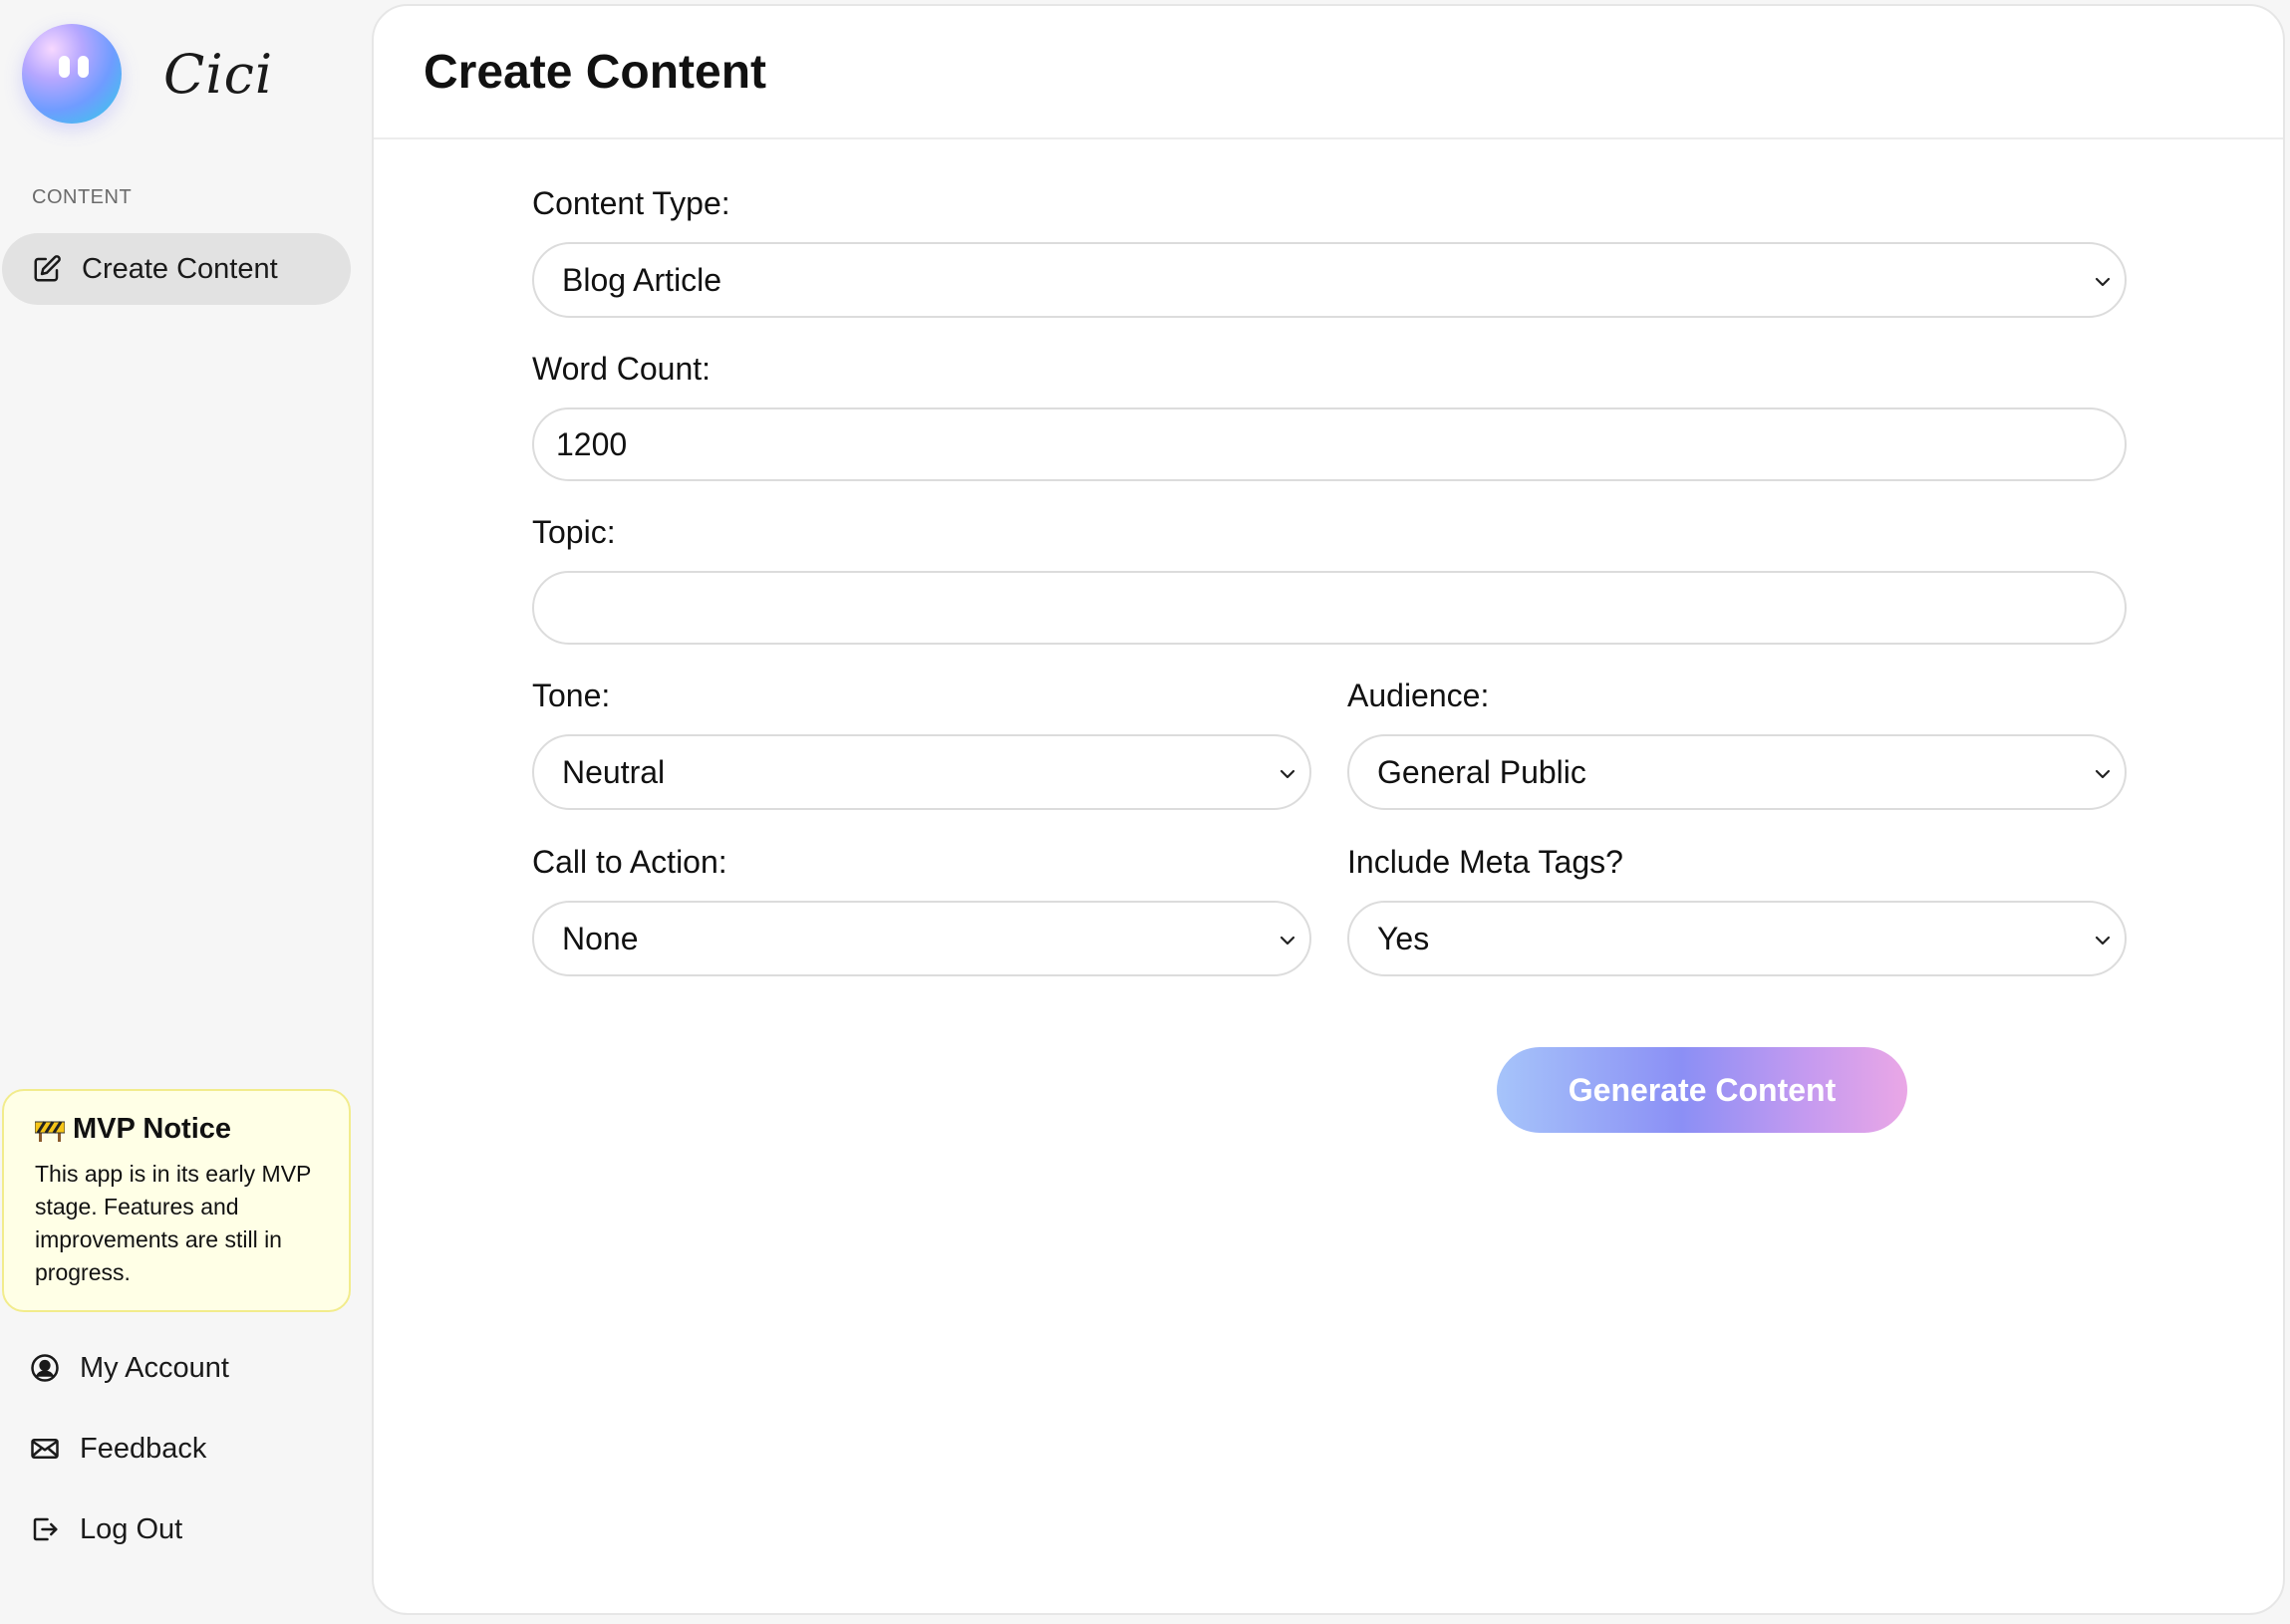 The image size is (2290, 1624). What do you see at coordinates (592, 444) in the screenshot?
I see `word-count-value: 1200` at bounding box center [592, 444].